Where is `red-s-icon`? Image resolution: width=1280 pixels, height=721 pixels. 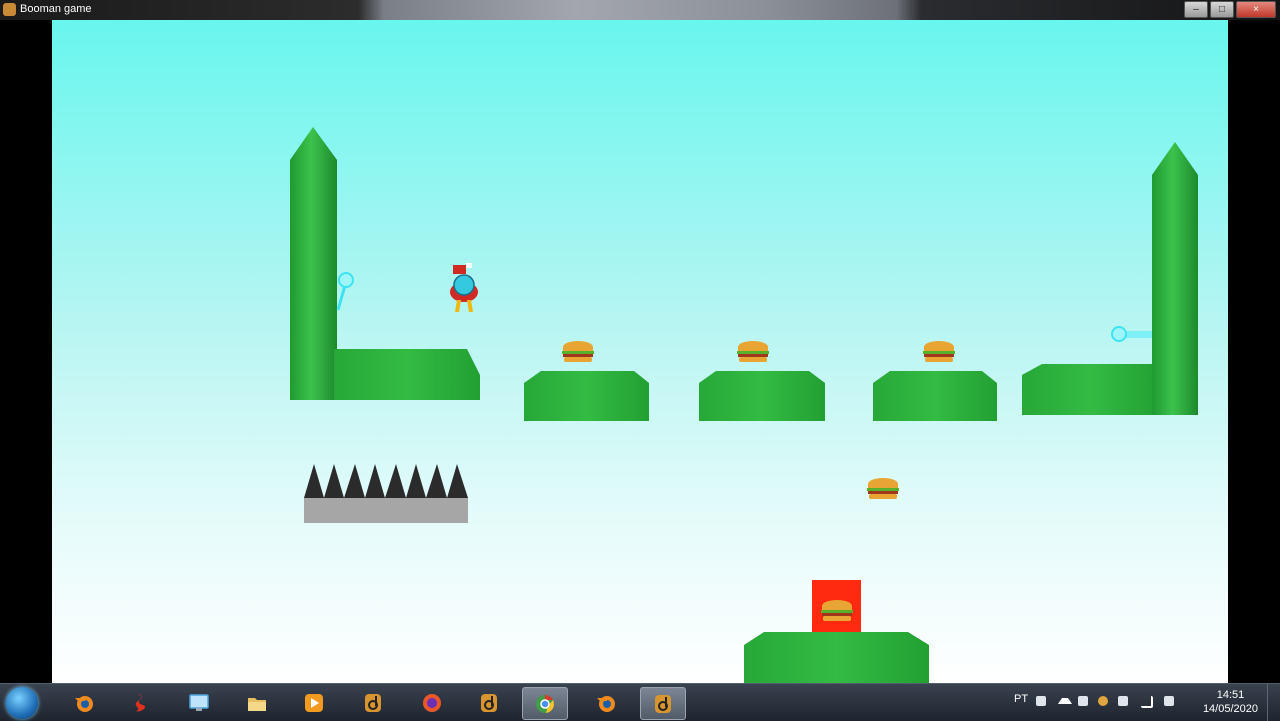
red-s-icon is located at coordinates (140, 703).